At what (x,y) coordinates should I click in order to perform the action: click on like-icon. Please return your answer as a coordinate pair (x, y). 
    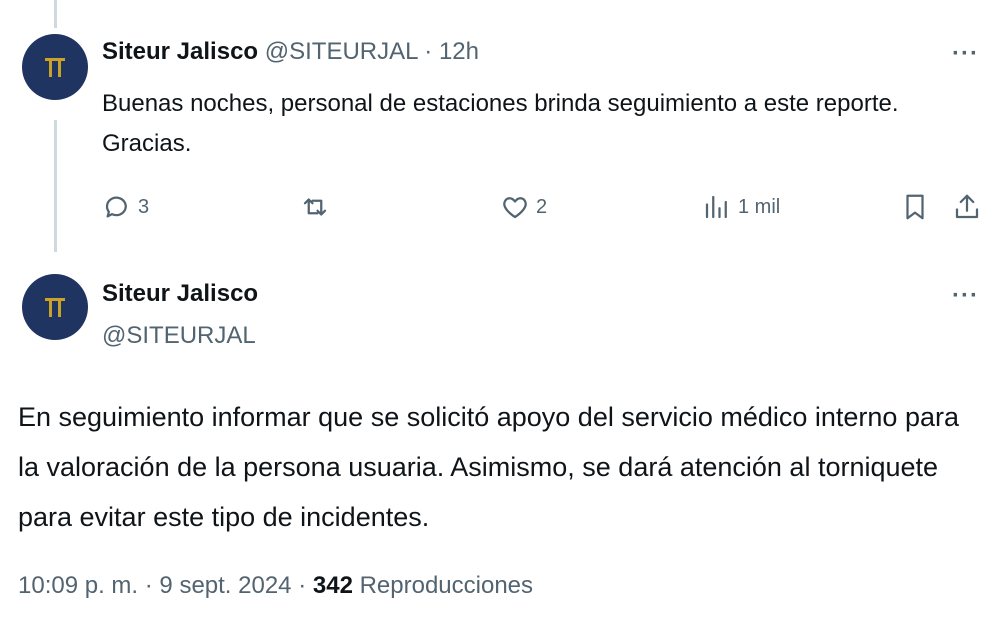
    Looking at the image, I should click on (515, 208).